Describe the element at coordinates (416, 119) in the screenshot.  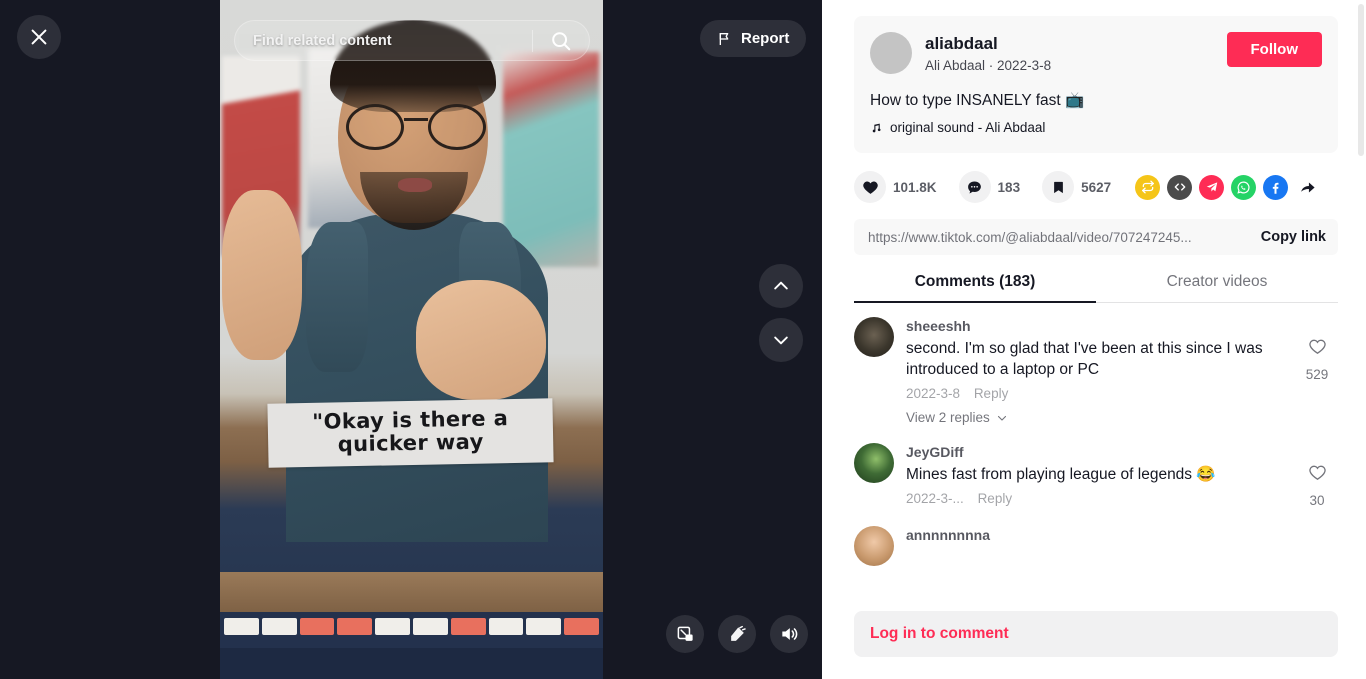
I see `glasses-bridge` at that location.